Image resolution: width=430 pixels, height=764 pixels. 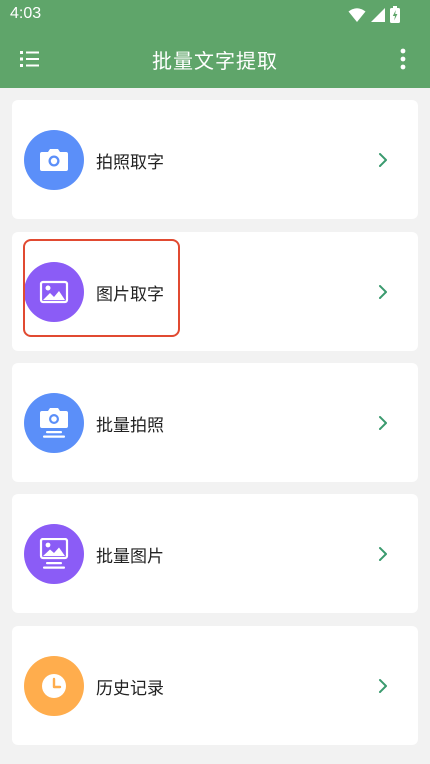 I want to click on batch-camera-icon, so click(x=54, y=423).